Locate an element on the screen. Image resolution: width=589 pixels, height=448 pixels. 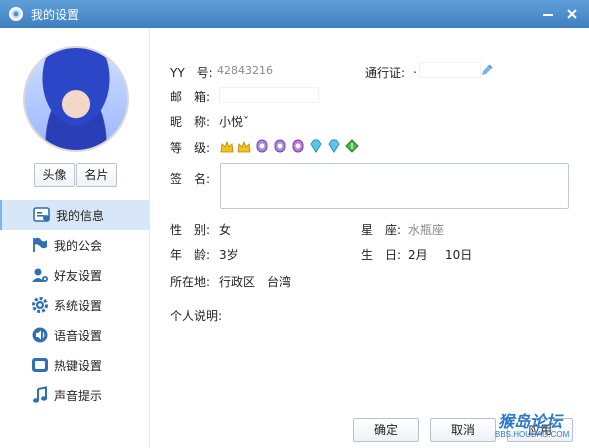
speaker-icon is located at coordinates (40, 335).